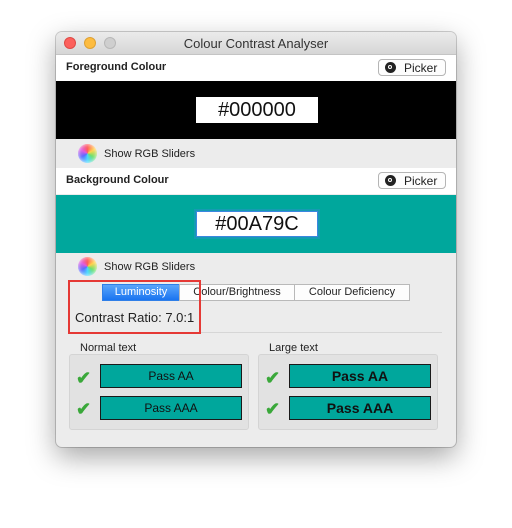 The image size is (512, 528). Describe the element at coordinates (352, 292) in the screenshot. I see `tab-colour-deficiency: Colour Deficiency` at that location.